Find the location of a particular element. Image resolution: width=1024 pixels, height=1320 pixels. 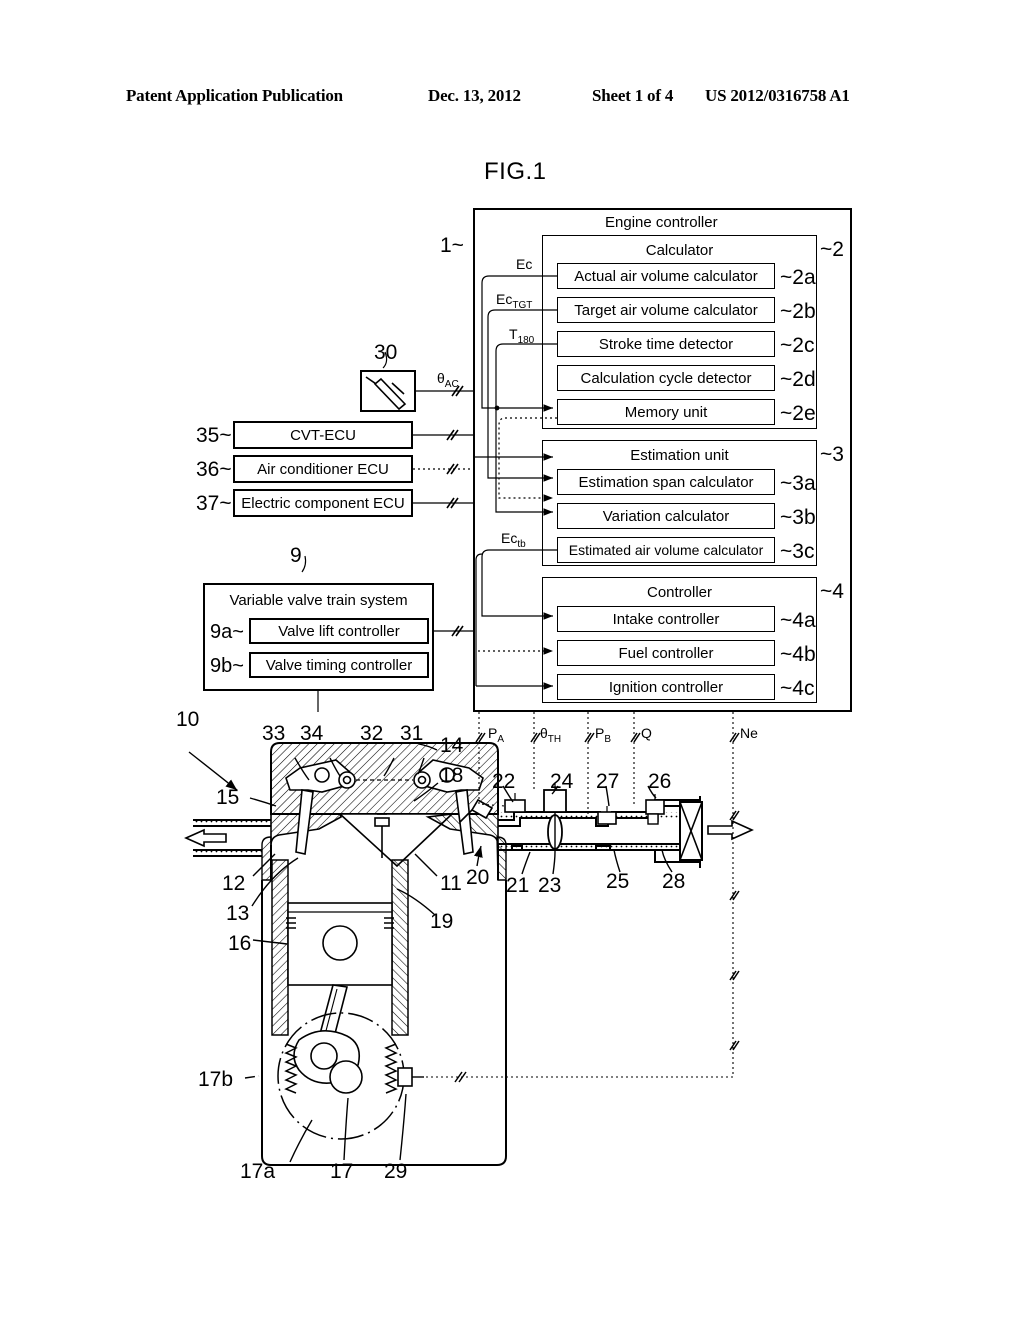

callout-17: 17 is located at coordinates (341, 1171).